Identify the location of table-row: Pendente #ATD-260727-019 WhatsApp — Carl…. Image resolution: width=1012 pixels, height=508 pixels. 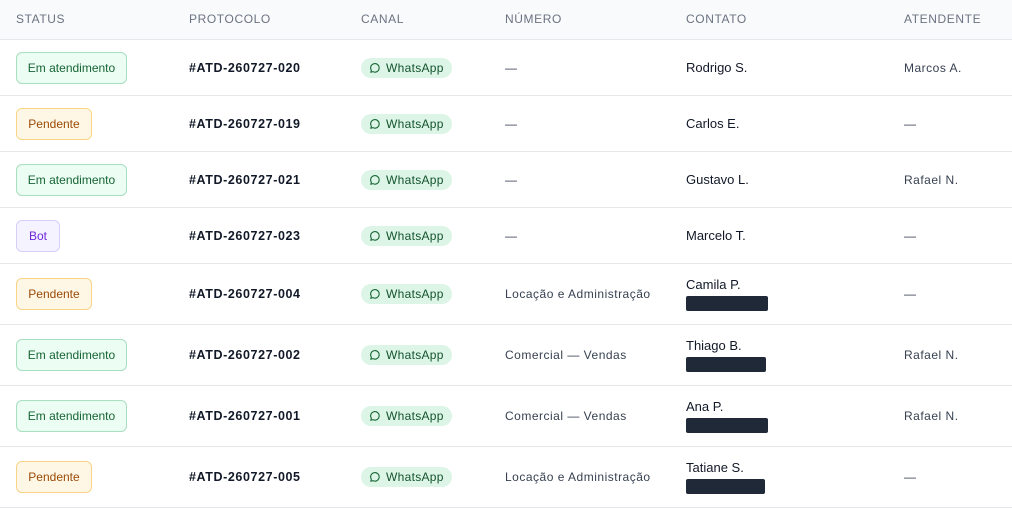
(506, 124).